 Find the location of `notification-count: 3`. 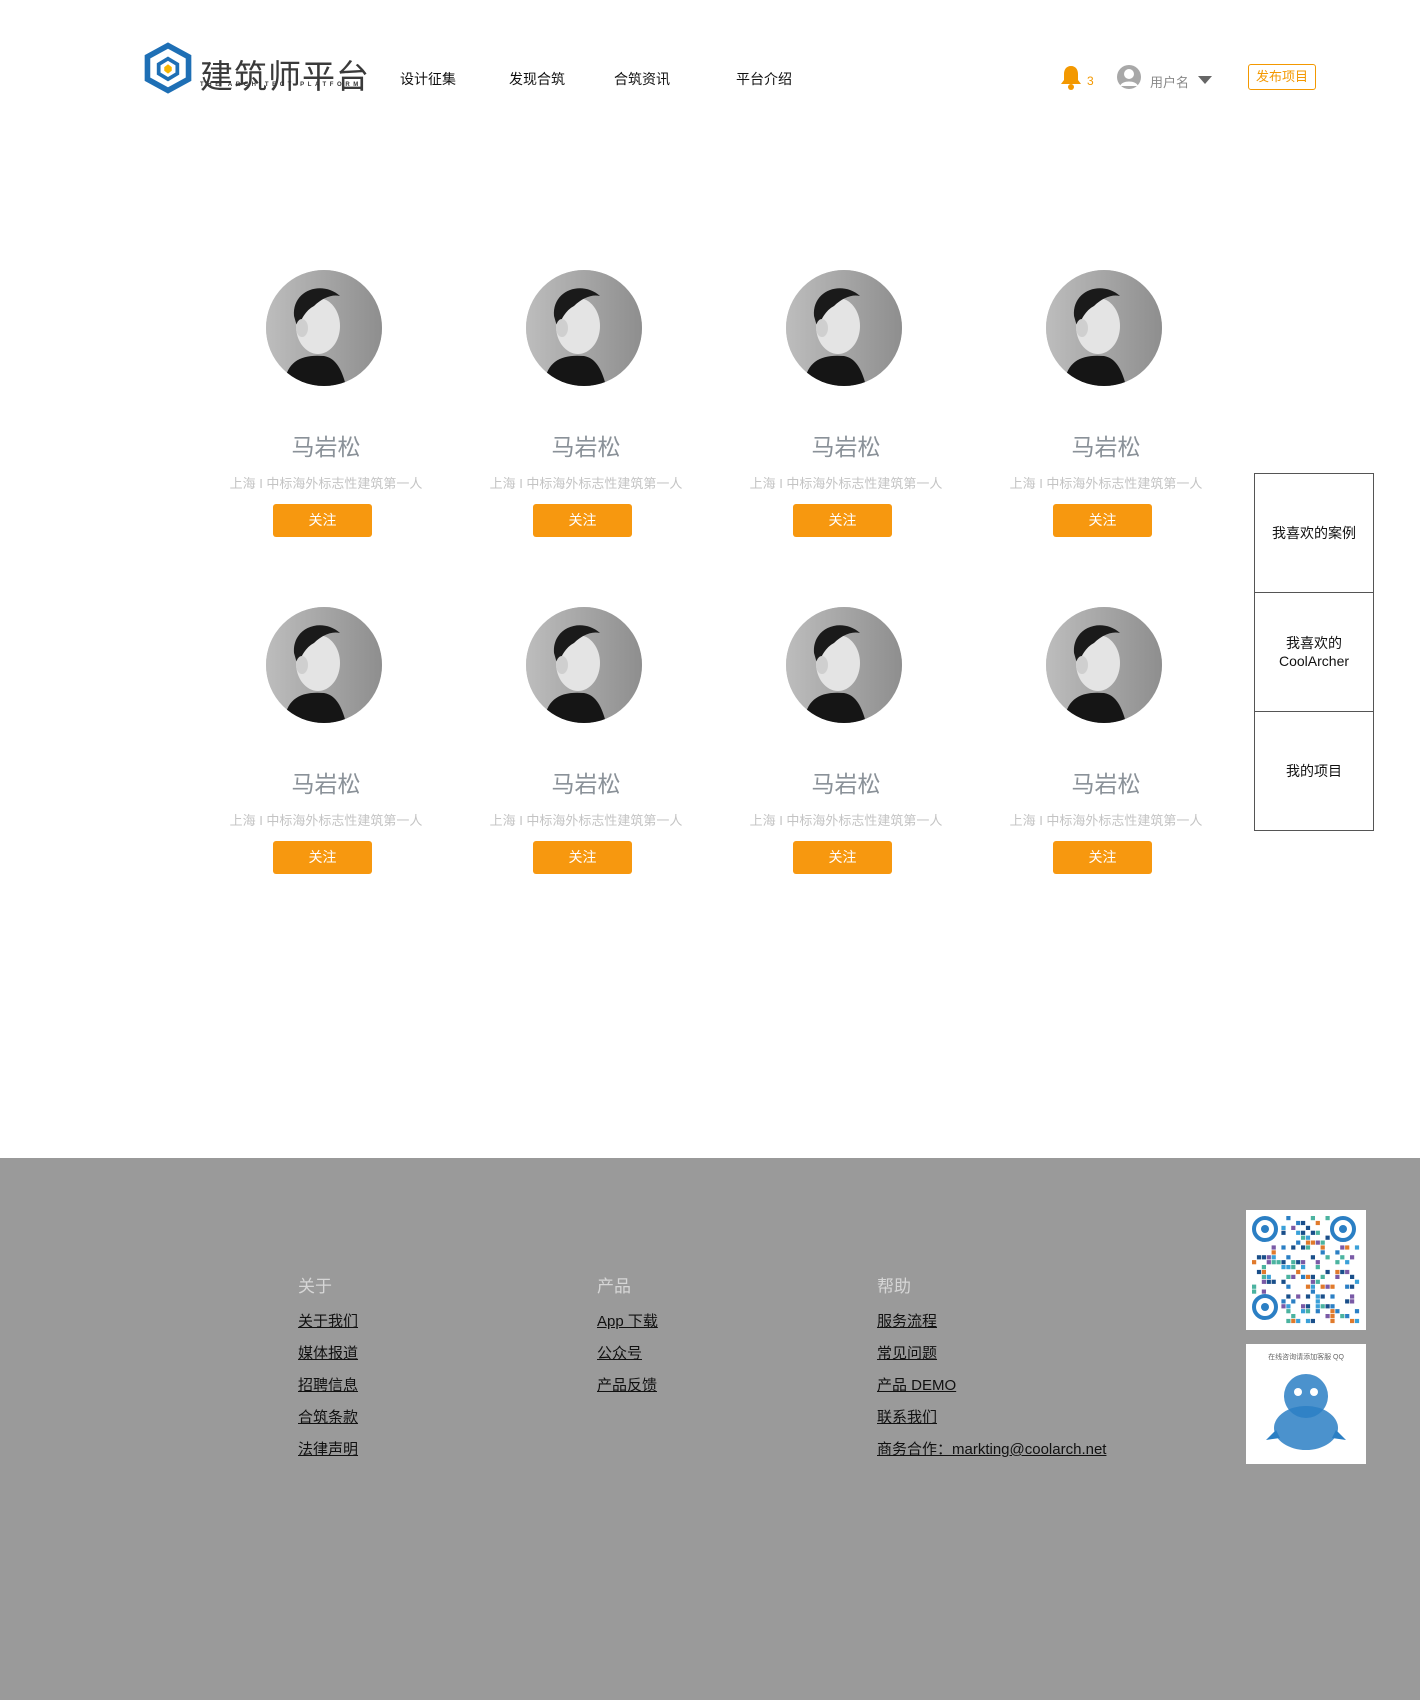

notification-count: 3 is located at coordinates (1090, 81).